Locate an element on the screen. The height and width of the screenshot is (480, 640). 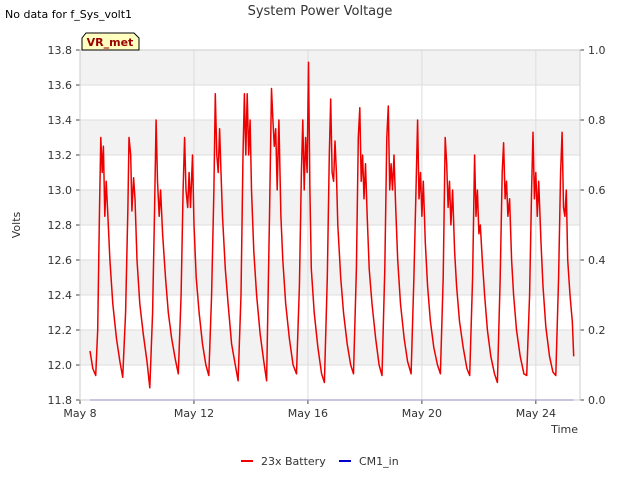
y-tick-label: 12.8 is located at coordinates (60, 225).